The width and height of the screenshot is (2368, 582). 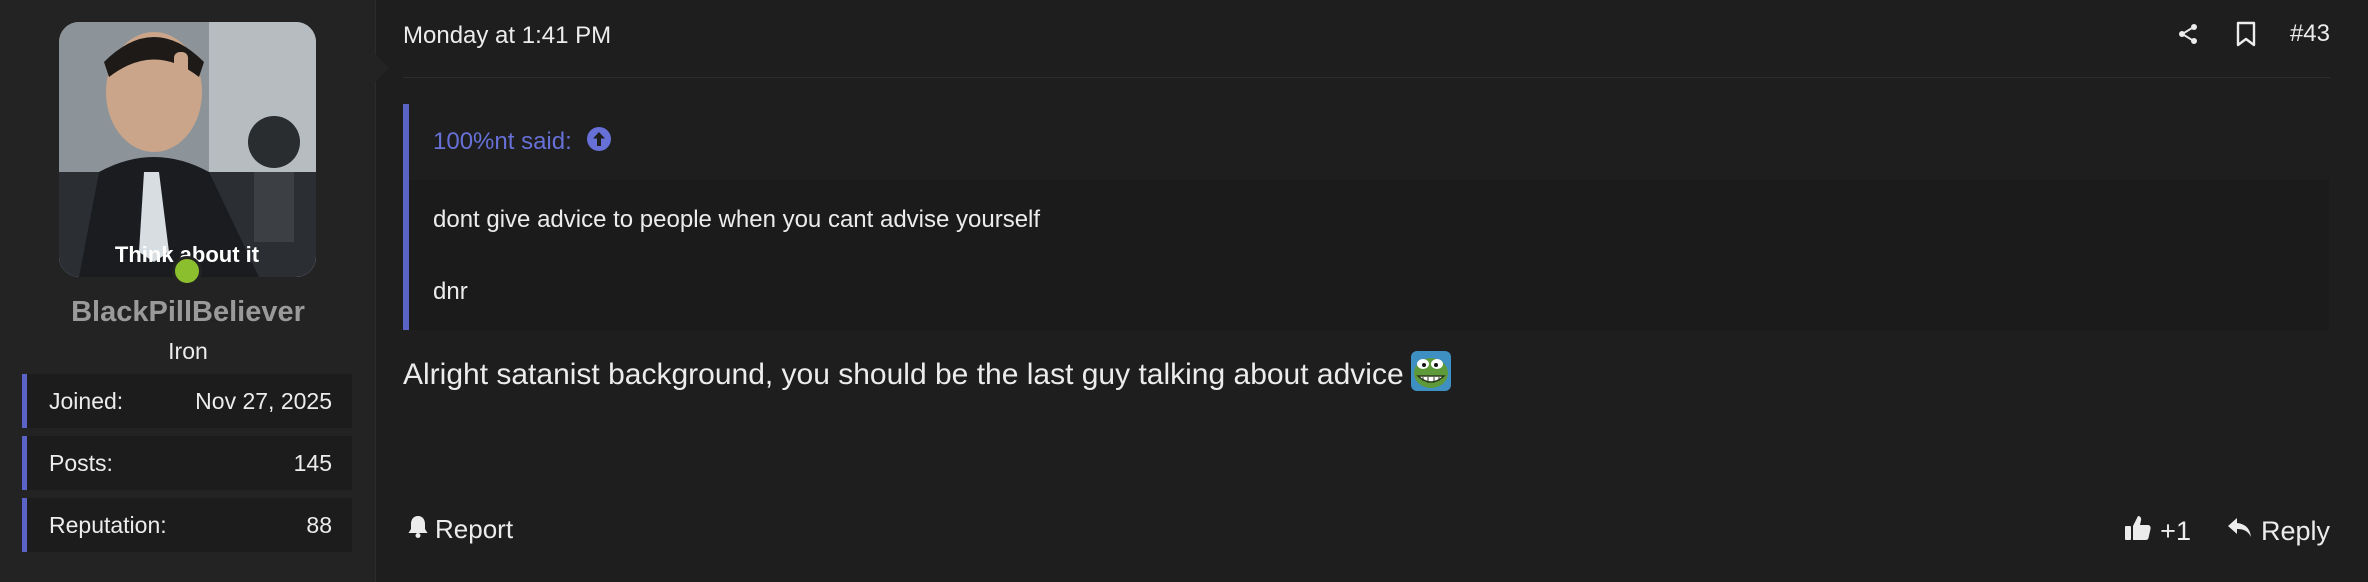 What do you see at coordinates (2295, 531) in the screenshot?
I see `reply-label: Reply` at bounding box center [2295, 531].